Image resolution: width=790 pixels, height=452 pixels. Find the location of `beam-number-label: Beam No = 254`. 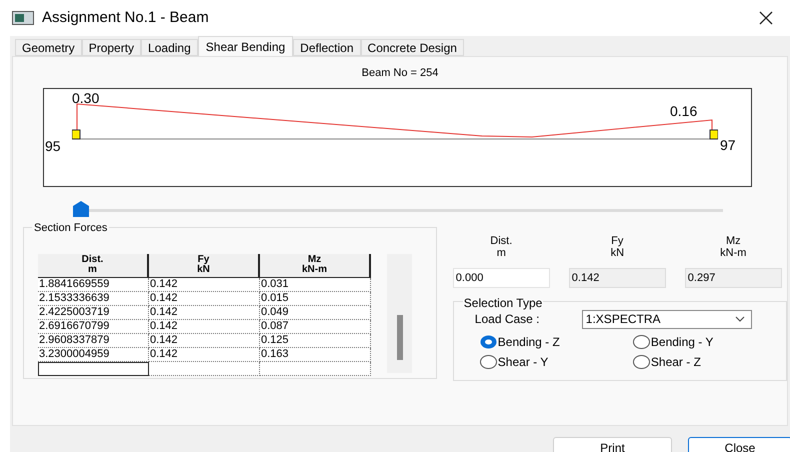

beam-number-label: Beam No = 254 is located at coordinates (400, 73).